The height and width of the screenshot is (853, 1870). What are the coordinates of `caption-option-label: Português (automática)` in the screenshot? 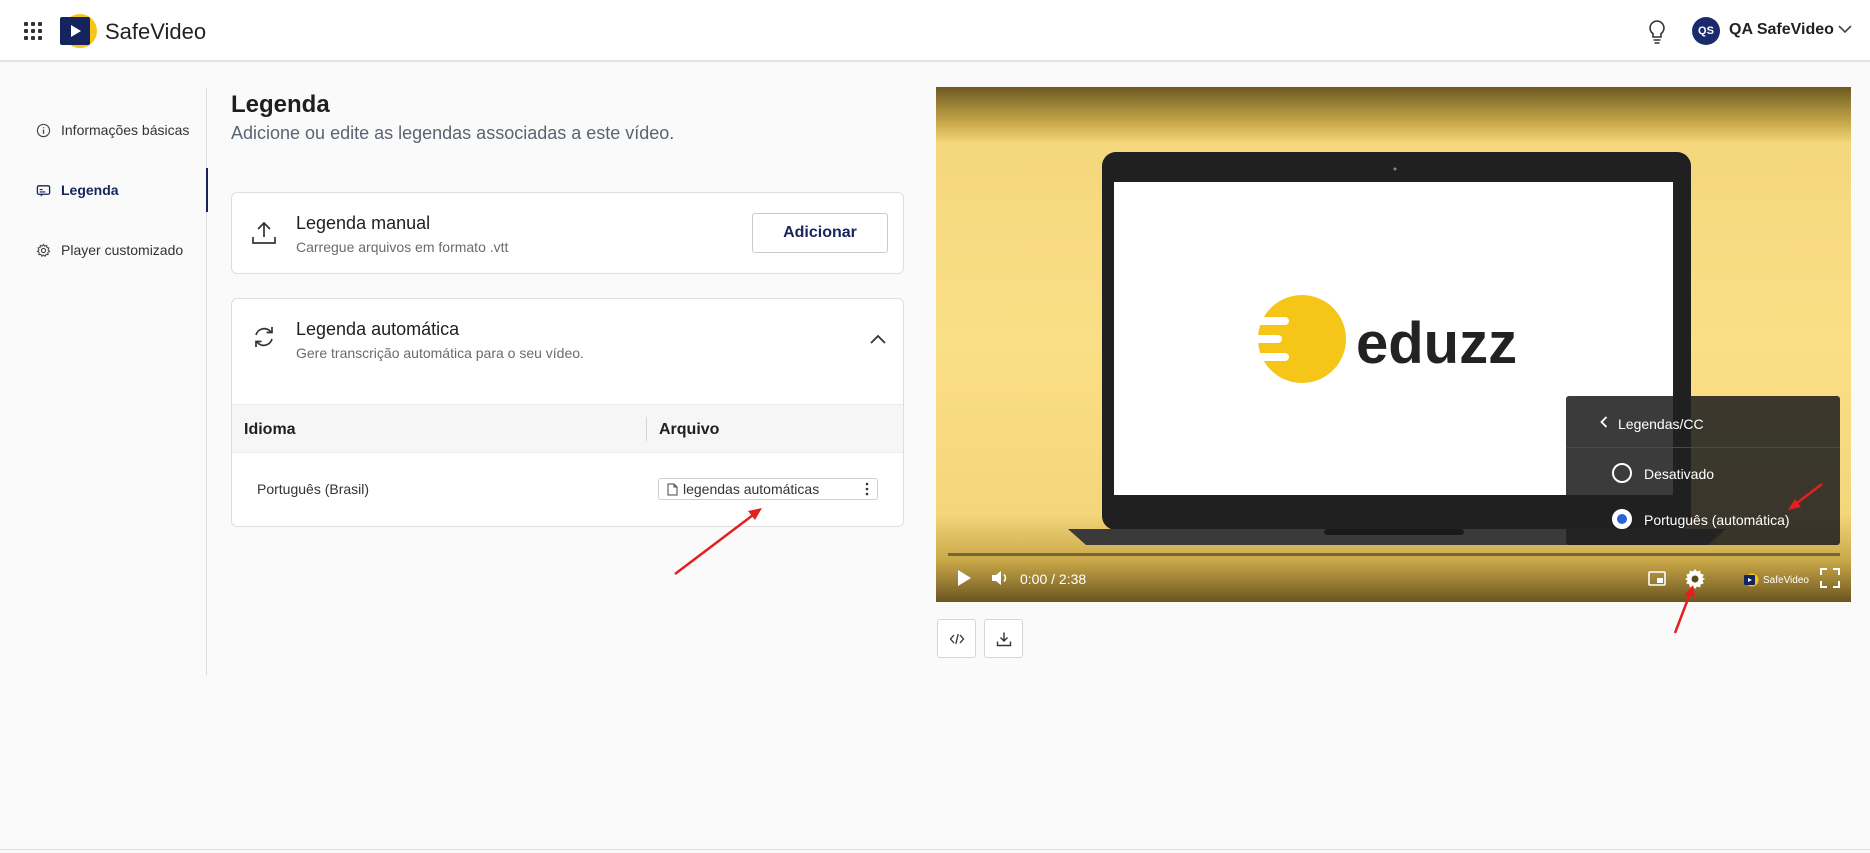 It's located at (1717, 520).